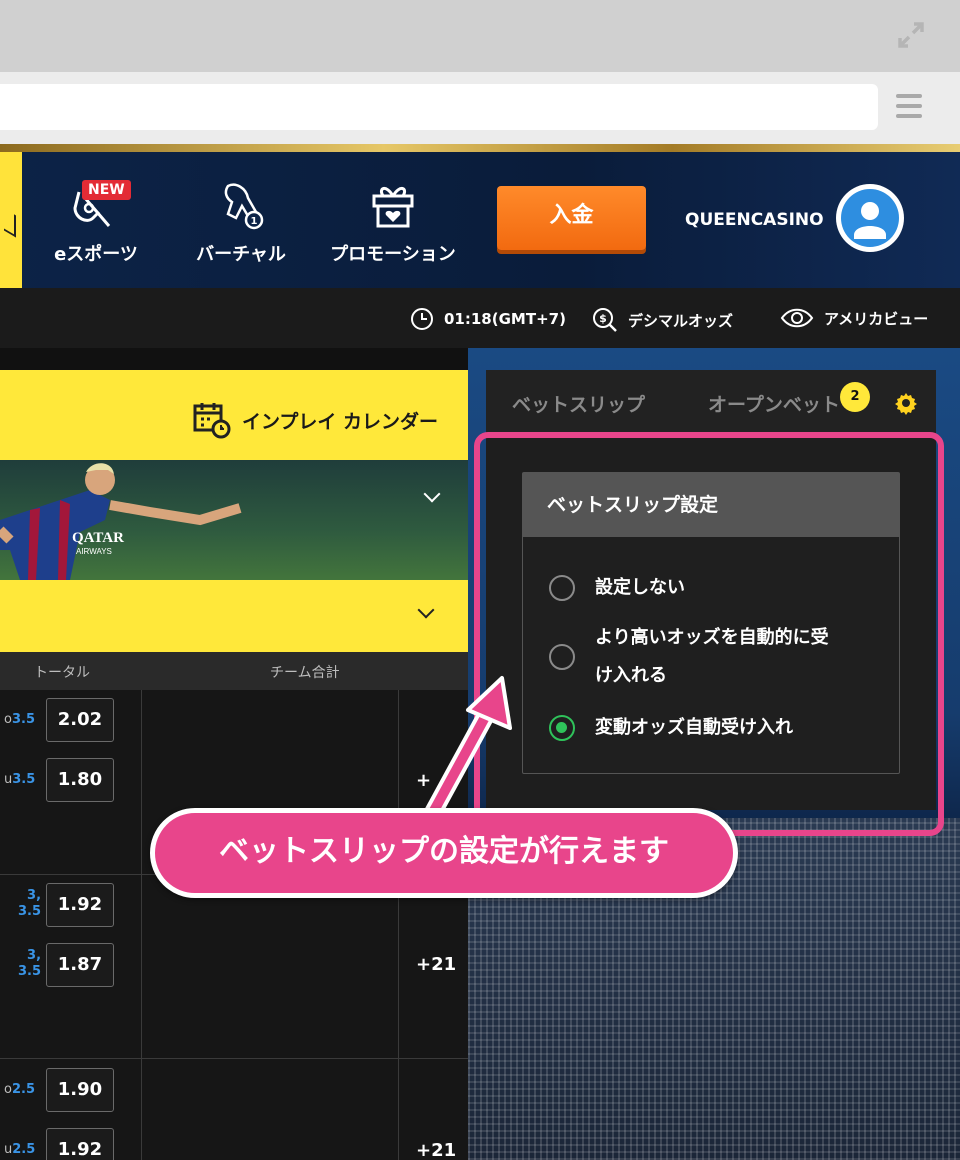  Describe the element at coordinates (711, 505) in the screenshot. I see `settings-title: ベットスリップ設定` at that location.